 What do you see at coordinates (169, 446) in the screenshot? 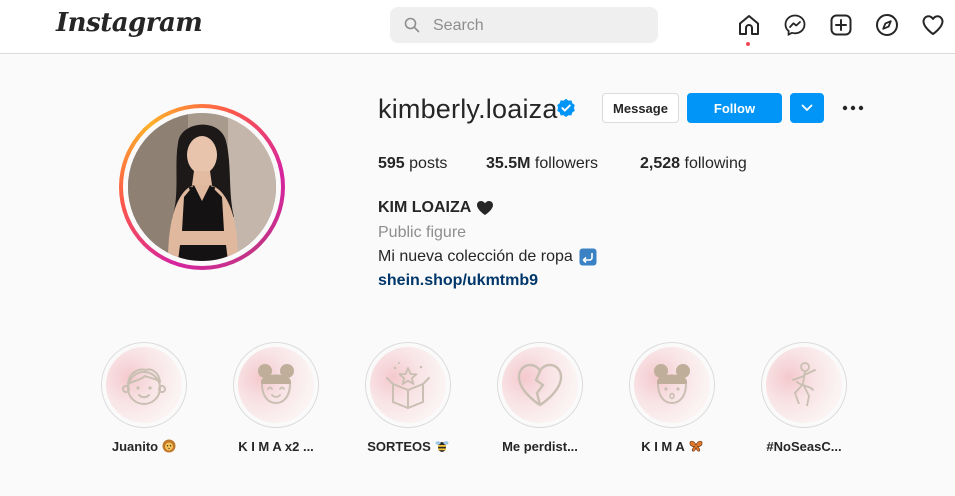
I see `lion-face-emoji-icon` at bounding box center [169, 446].